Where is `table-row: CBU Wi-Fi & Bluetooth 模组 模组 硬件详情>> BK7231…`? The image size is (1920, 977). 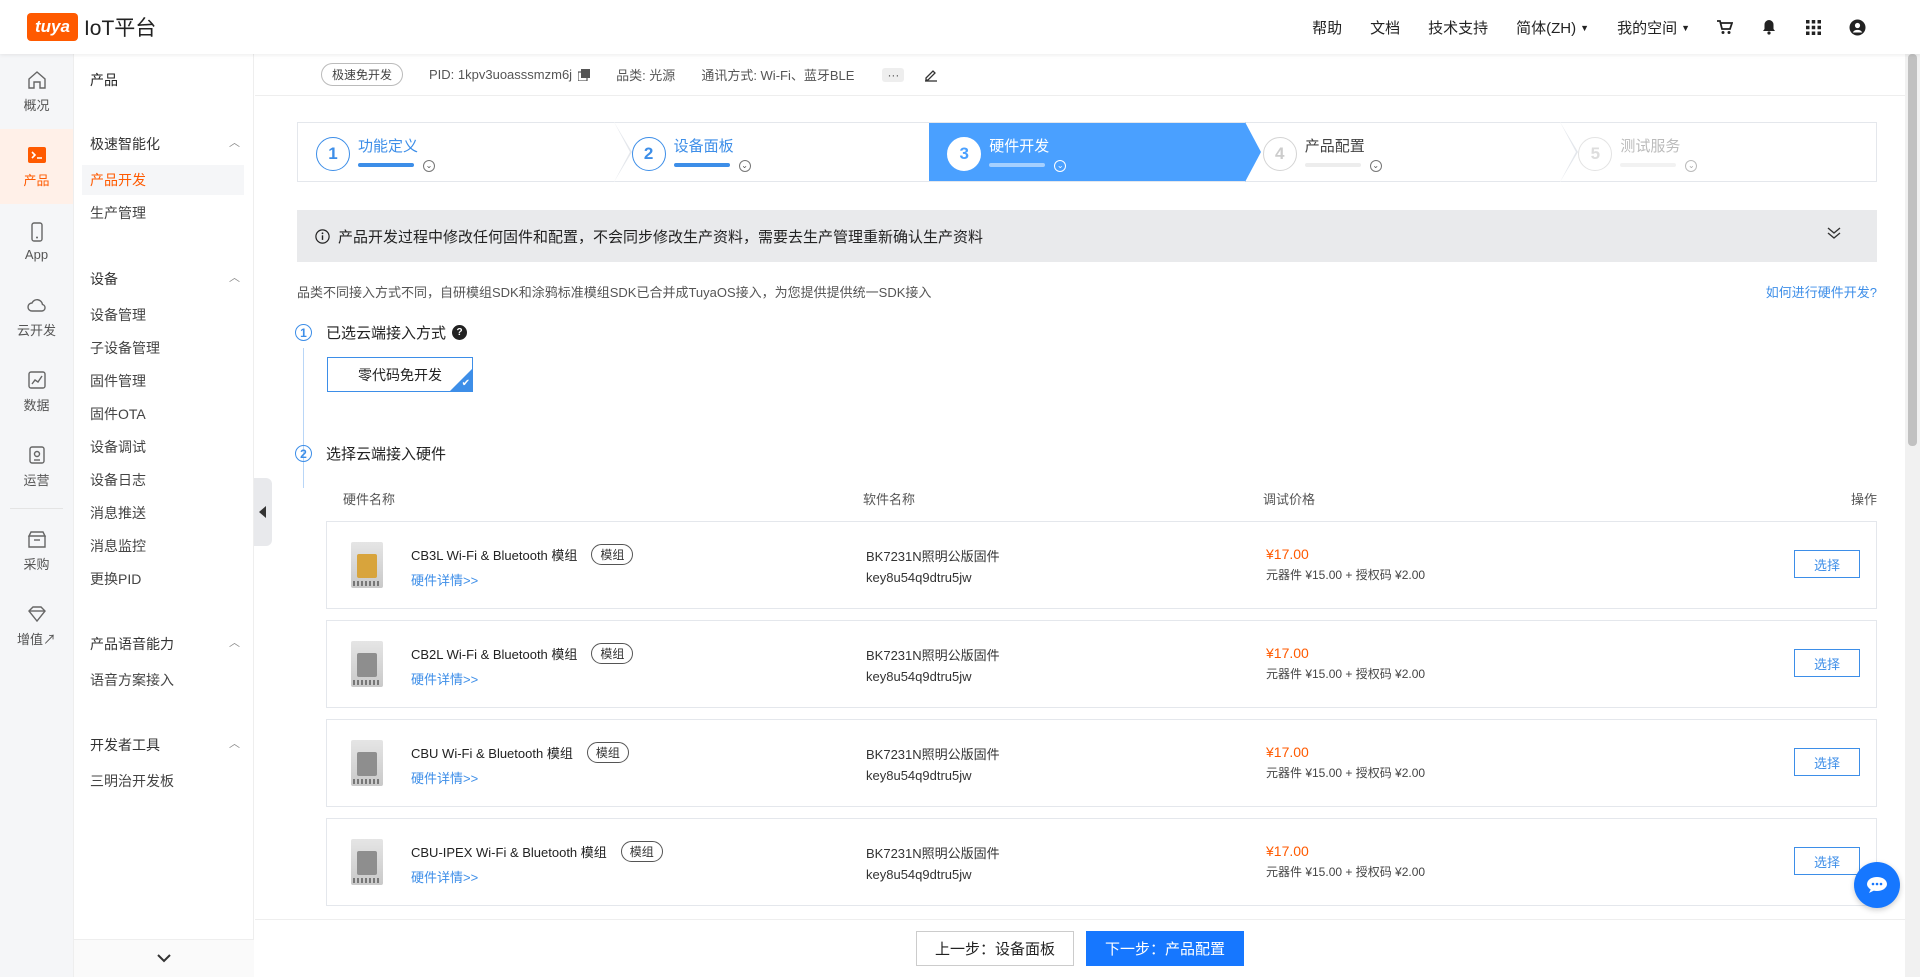 table-row: CBU Wi-Fi & Bluetooth 模组 模组 硬件详情>> BK7231… is located at coordinates (1101, 763).